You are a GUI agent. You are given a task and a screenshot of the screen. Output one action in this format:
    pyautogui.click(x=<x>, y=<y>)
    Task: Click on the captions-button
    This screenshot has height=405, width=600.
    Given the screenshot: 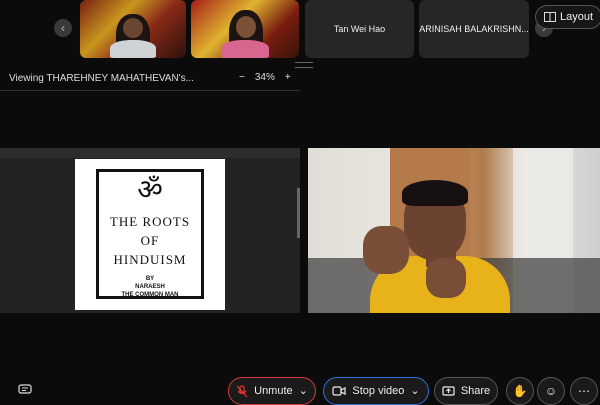 What is the action you would take?
    pyautogui.click(x=26, y=389)
    